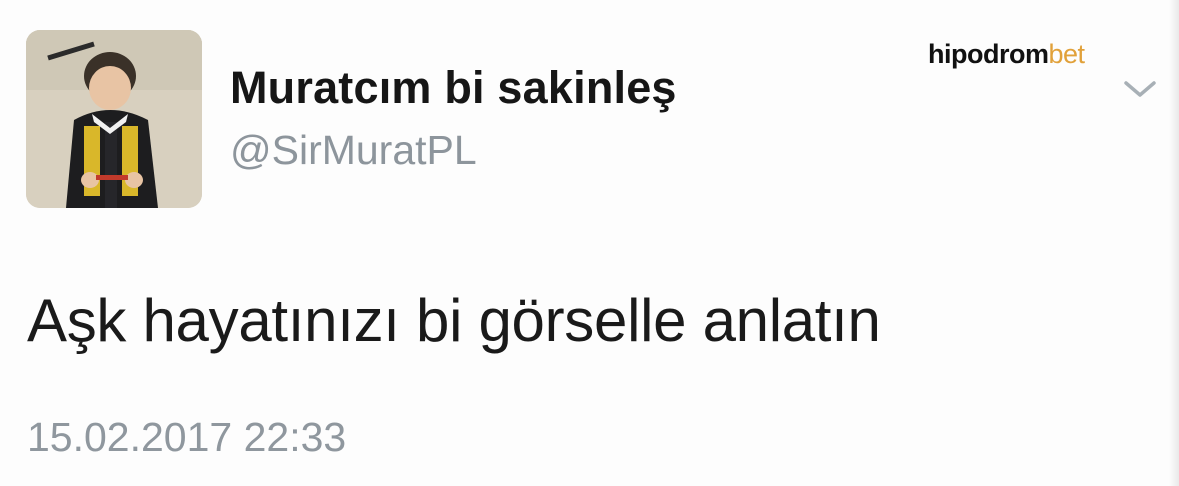 This screenshot has width=1179, height=486. Describe the element at coordinates (353, 150) in the screenshot. I see `author-handle: @SirMuratPL` at that location.